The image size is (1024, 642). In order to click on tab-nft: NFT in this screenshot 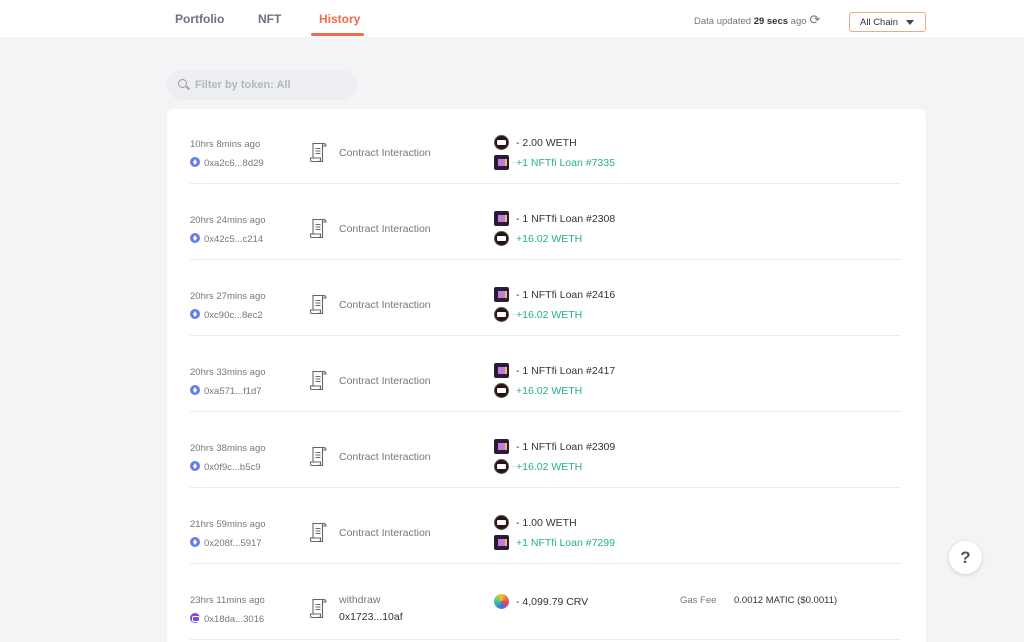, I will do `click(269, 19)`.